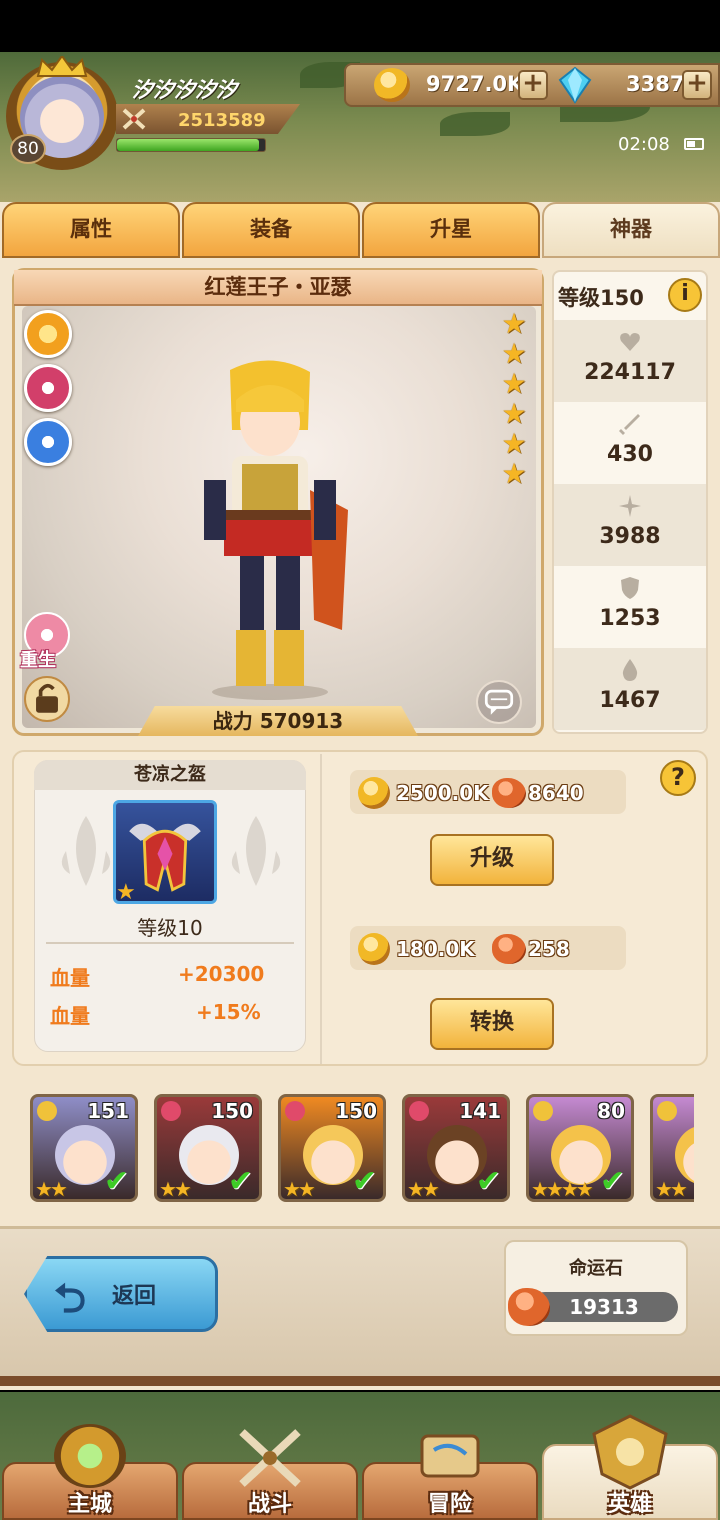 The width and height of the screenshot is (720, 1520). What do you see at coordinates (70, 1299) in the screenshot?
I see `back-arrow-icon: ⮌` at bounding box center [70, 1299].